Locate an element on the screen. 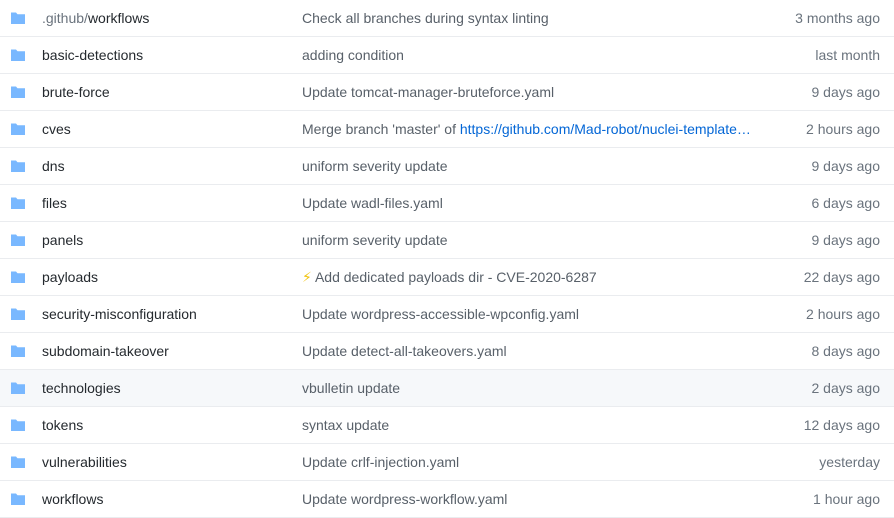 The image size is (894, 518). commit-message-link: Update detect-all-takeovers.yaml is located at coordinates (533, 351).